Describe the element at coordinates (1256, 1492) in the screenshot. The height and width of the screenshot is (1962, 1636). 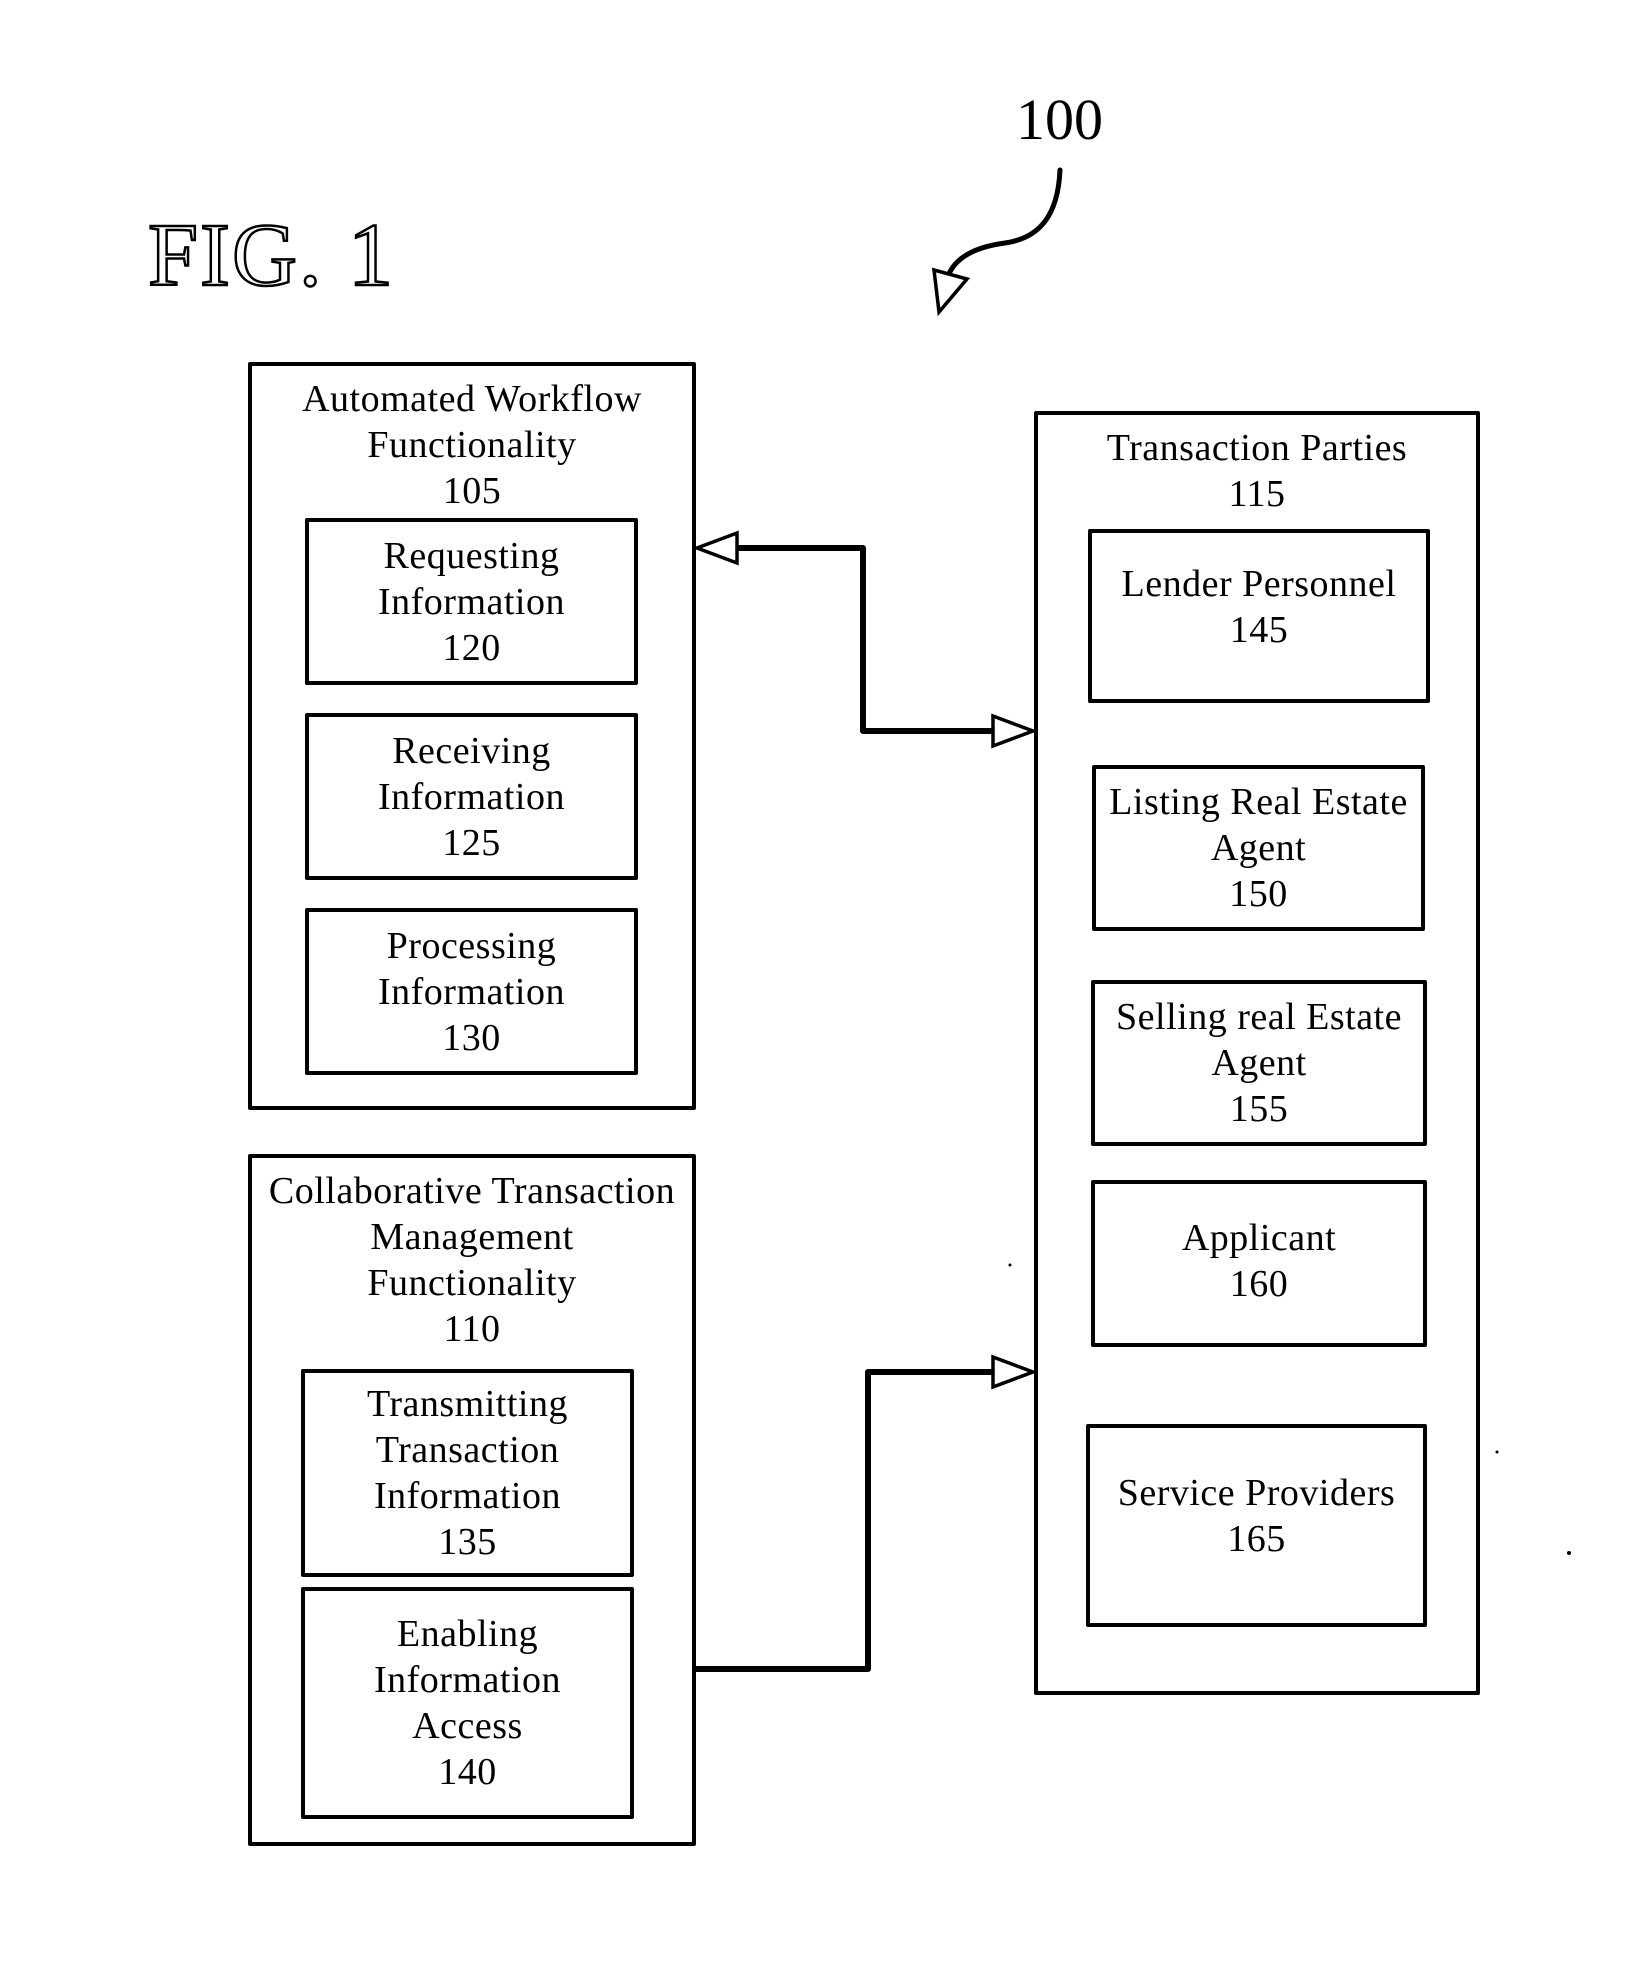
I see `box-label-line: Service Providers` at that location.